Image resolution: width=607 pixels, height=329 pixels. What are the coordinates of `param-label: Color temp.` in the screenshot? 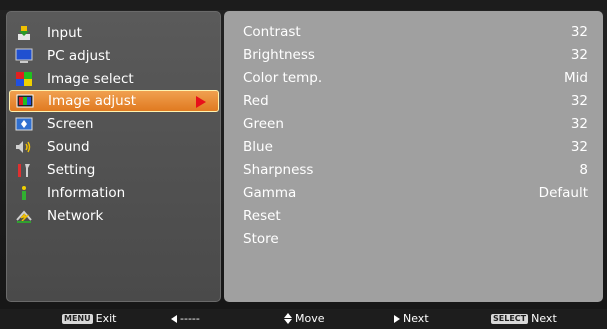 It's located at (283, 77).